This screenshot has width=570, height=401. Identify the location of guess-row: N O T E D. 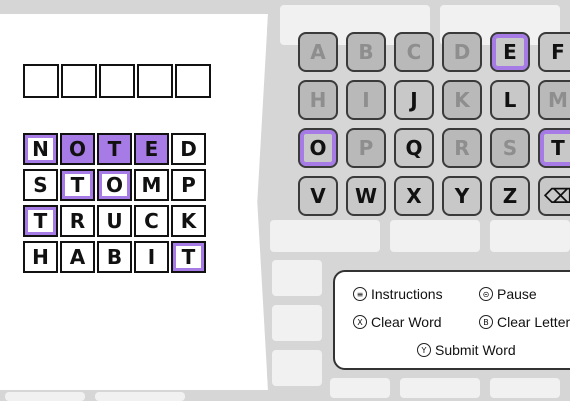
(114, 149).